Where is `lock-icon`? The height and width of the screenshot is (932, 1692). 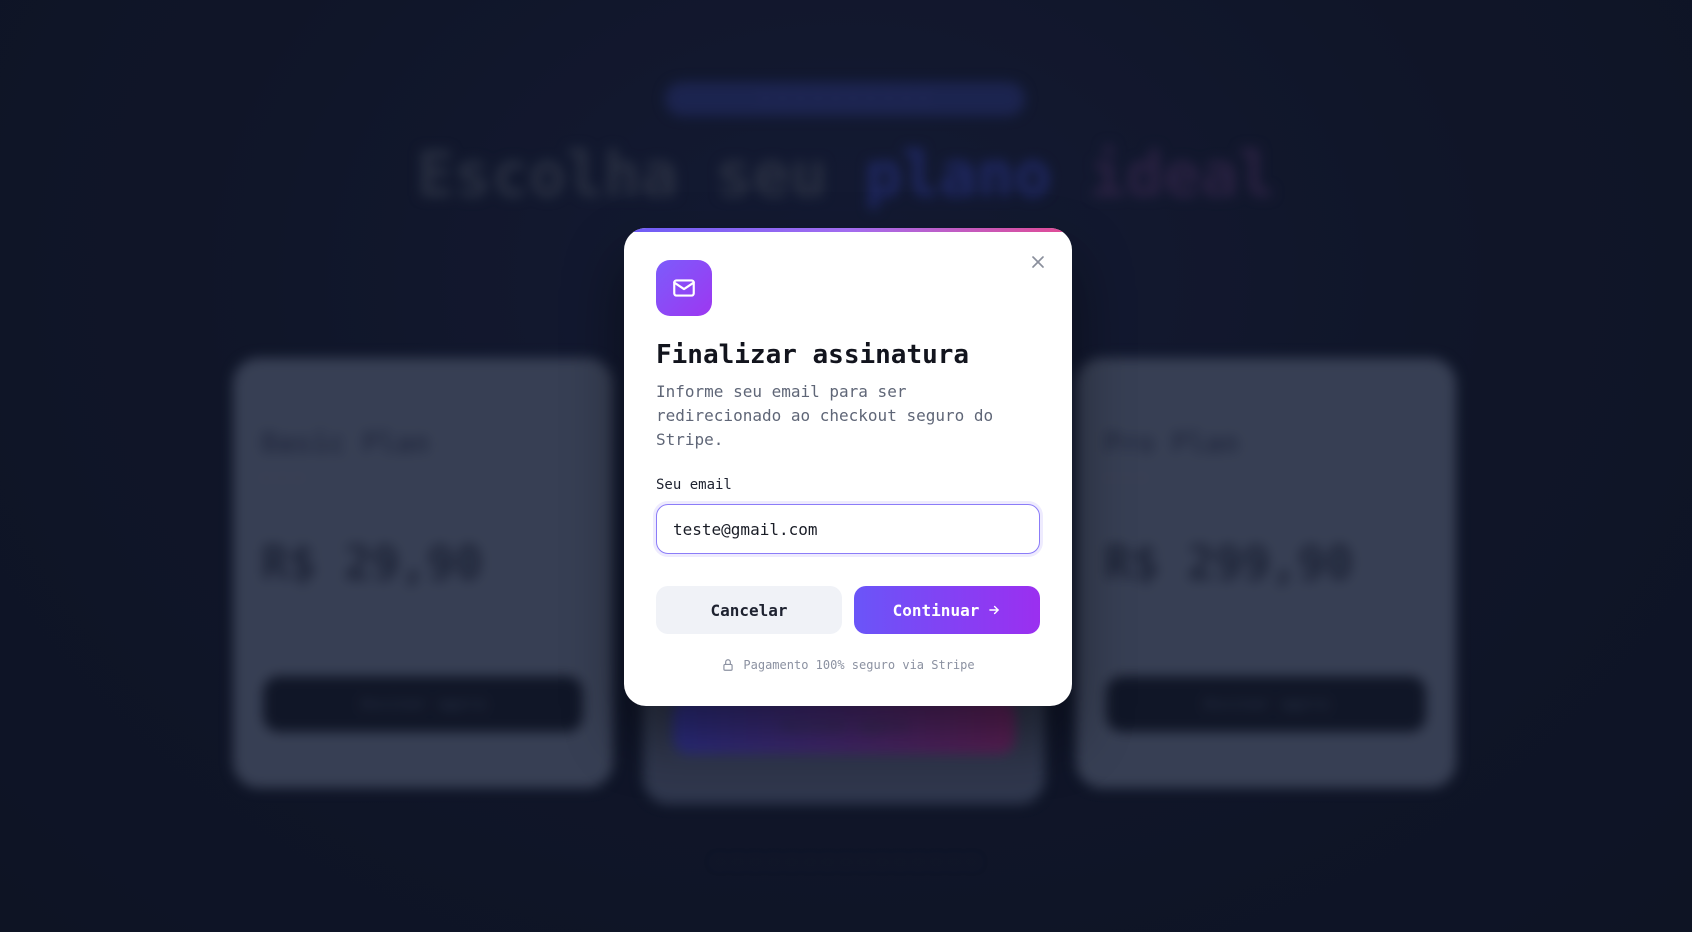
lock-icon is located at coordinates (728, 665).